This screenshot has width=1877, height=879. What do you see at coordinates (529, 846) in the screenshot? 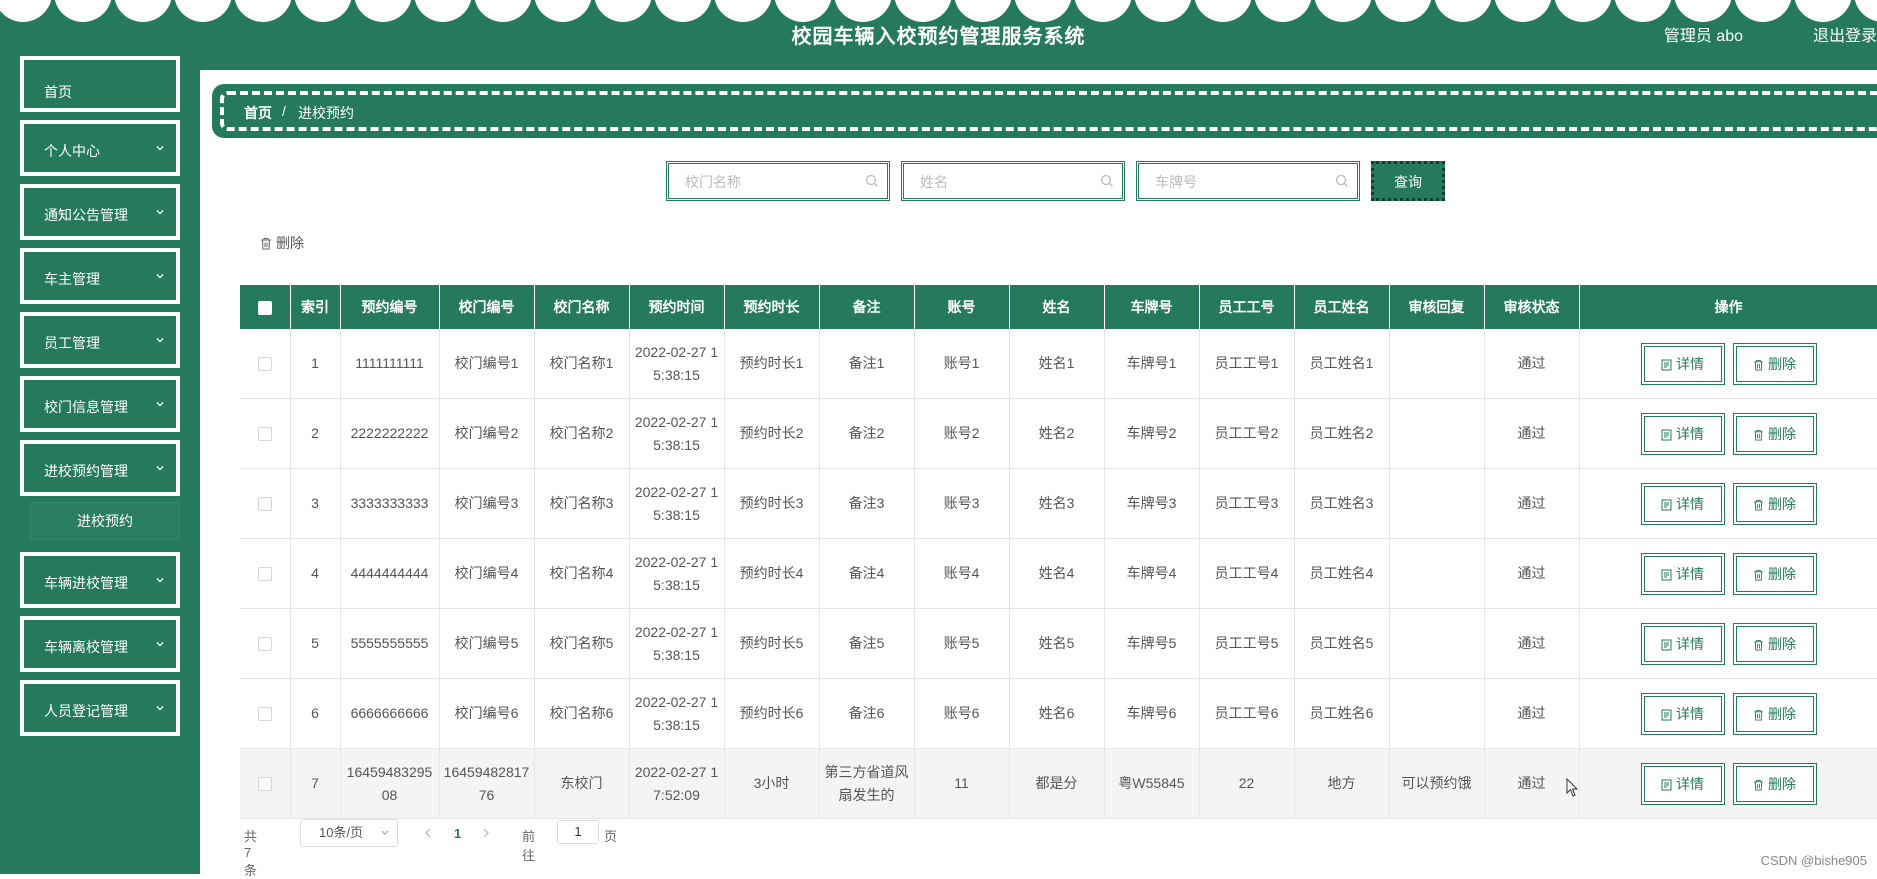
I see `goto-prefix: 前往` at bounding box center [529, 846].